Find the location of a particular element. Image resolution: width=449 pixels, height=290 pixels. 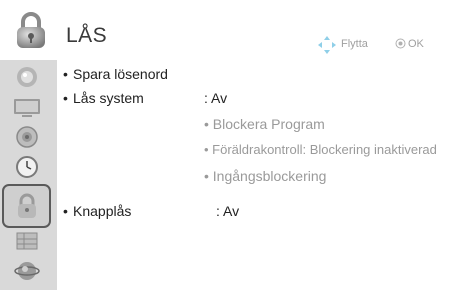

sub-item-label: Ingångsblockering is located at coordinates (269, 176).